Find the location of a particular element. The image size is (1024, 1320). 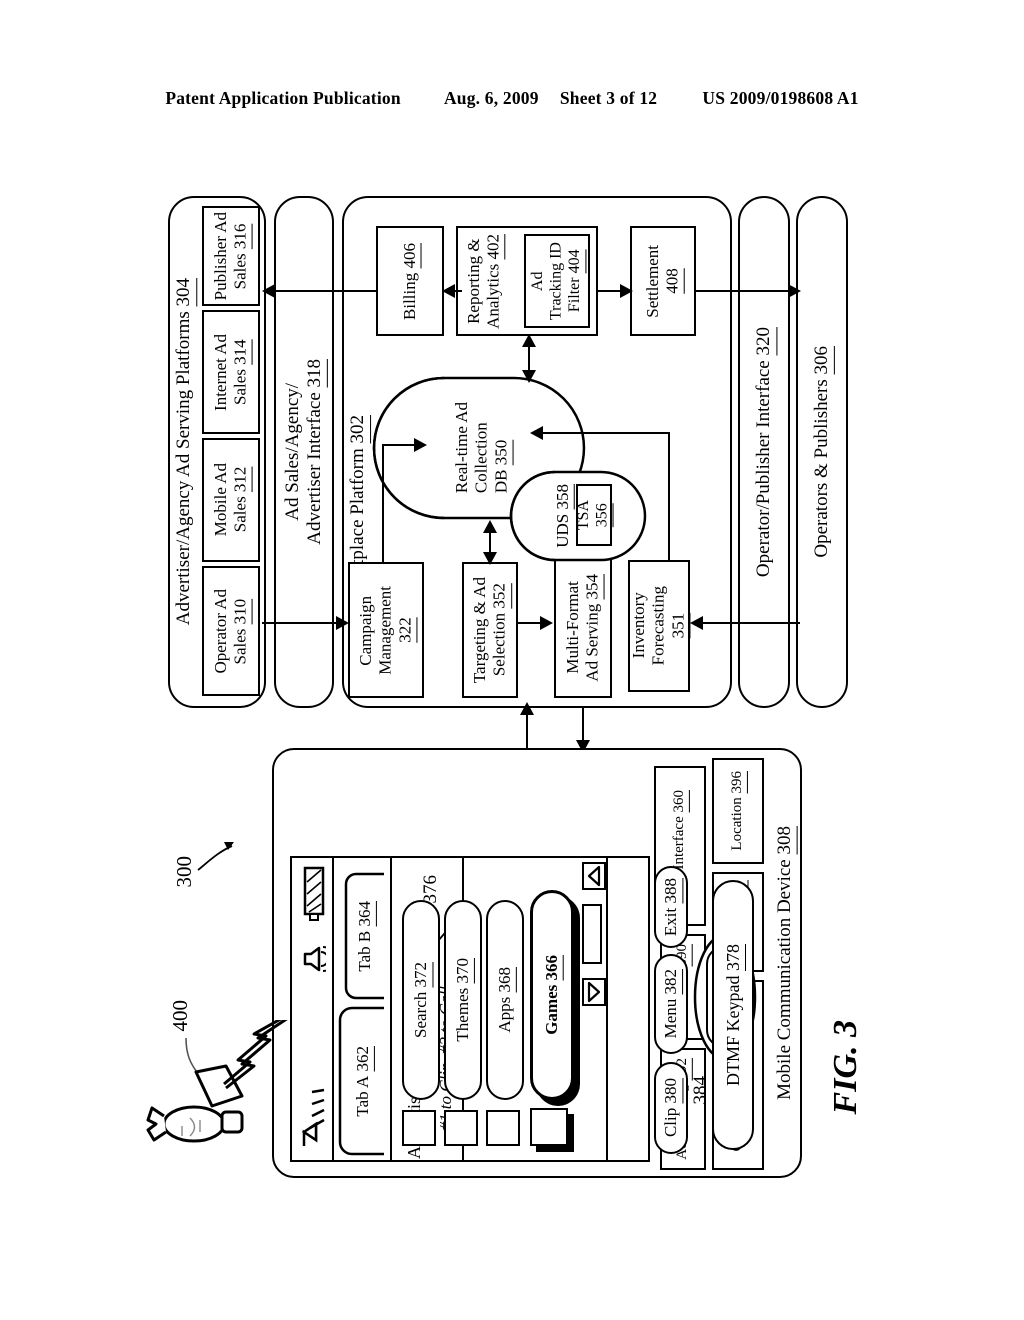

box-408-ref: 408 is located at coordinates (672, 281).